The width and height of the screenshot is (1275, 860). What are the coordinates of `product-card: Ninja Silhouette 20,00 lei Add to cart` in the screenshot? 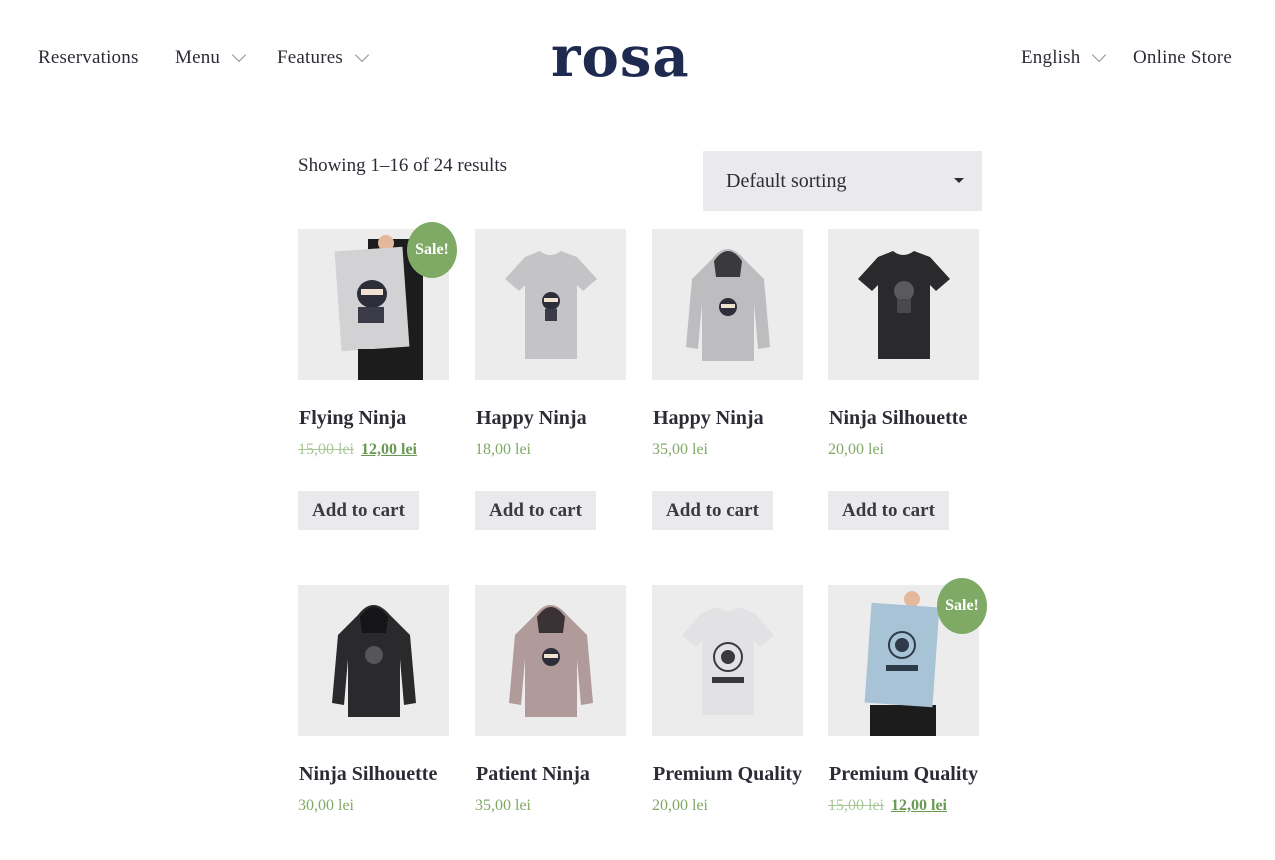 It's located at (904, 379).